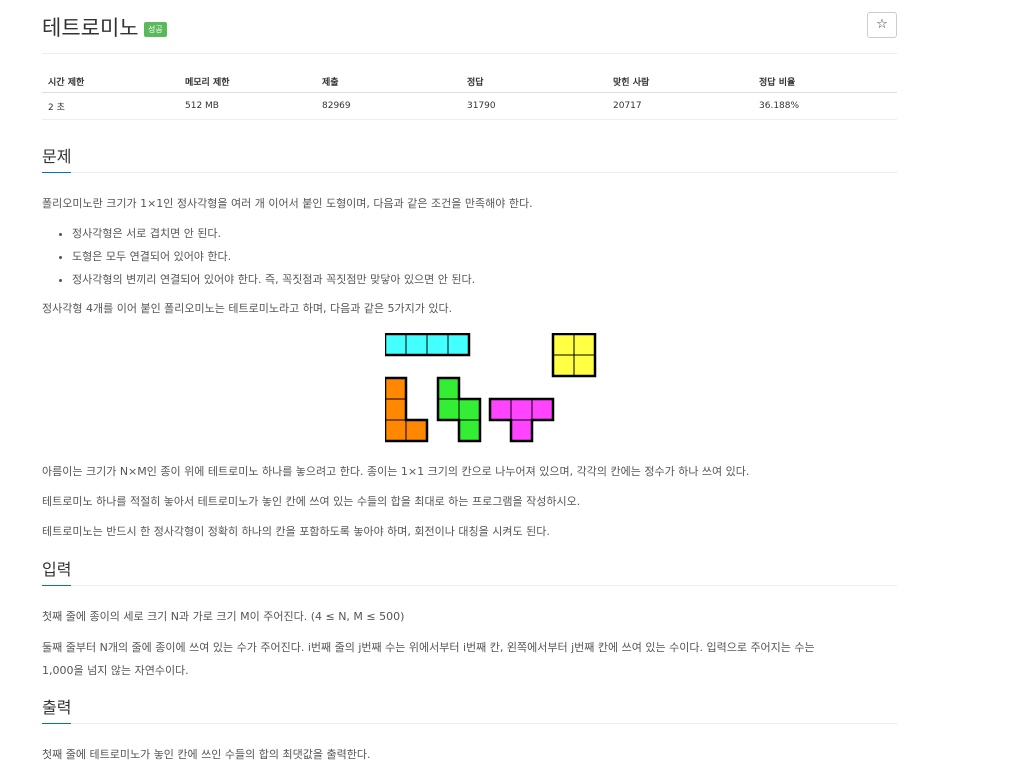  What do you see at coordinates (469, 708) in the screenshot?
I see `section-output-heading: 출력` at bounding box center [469, 708].